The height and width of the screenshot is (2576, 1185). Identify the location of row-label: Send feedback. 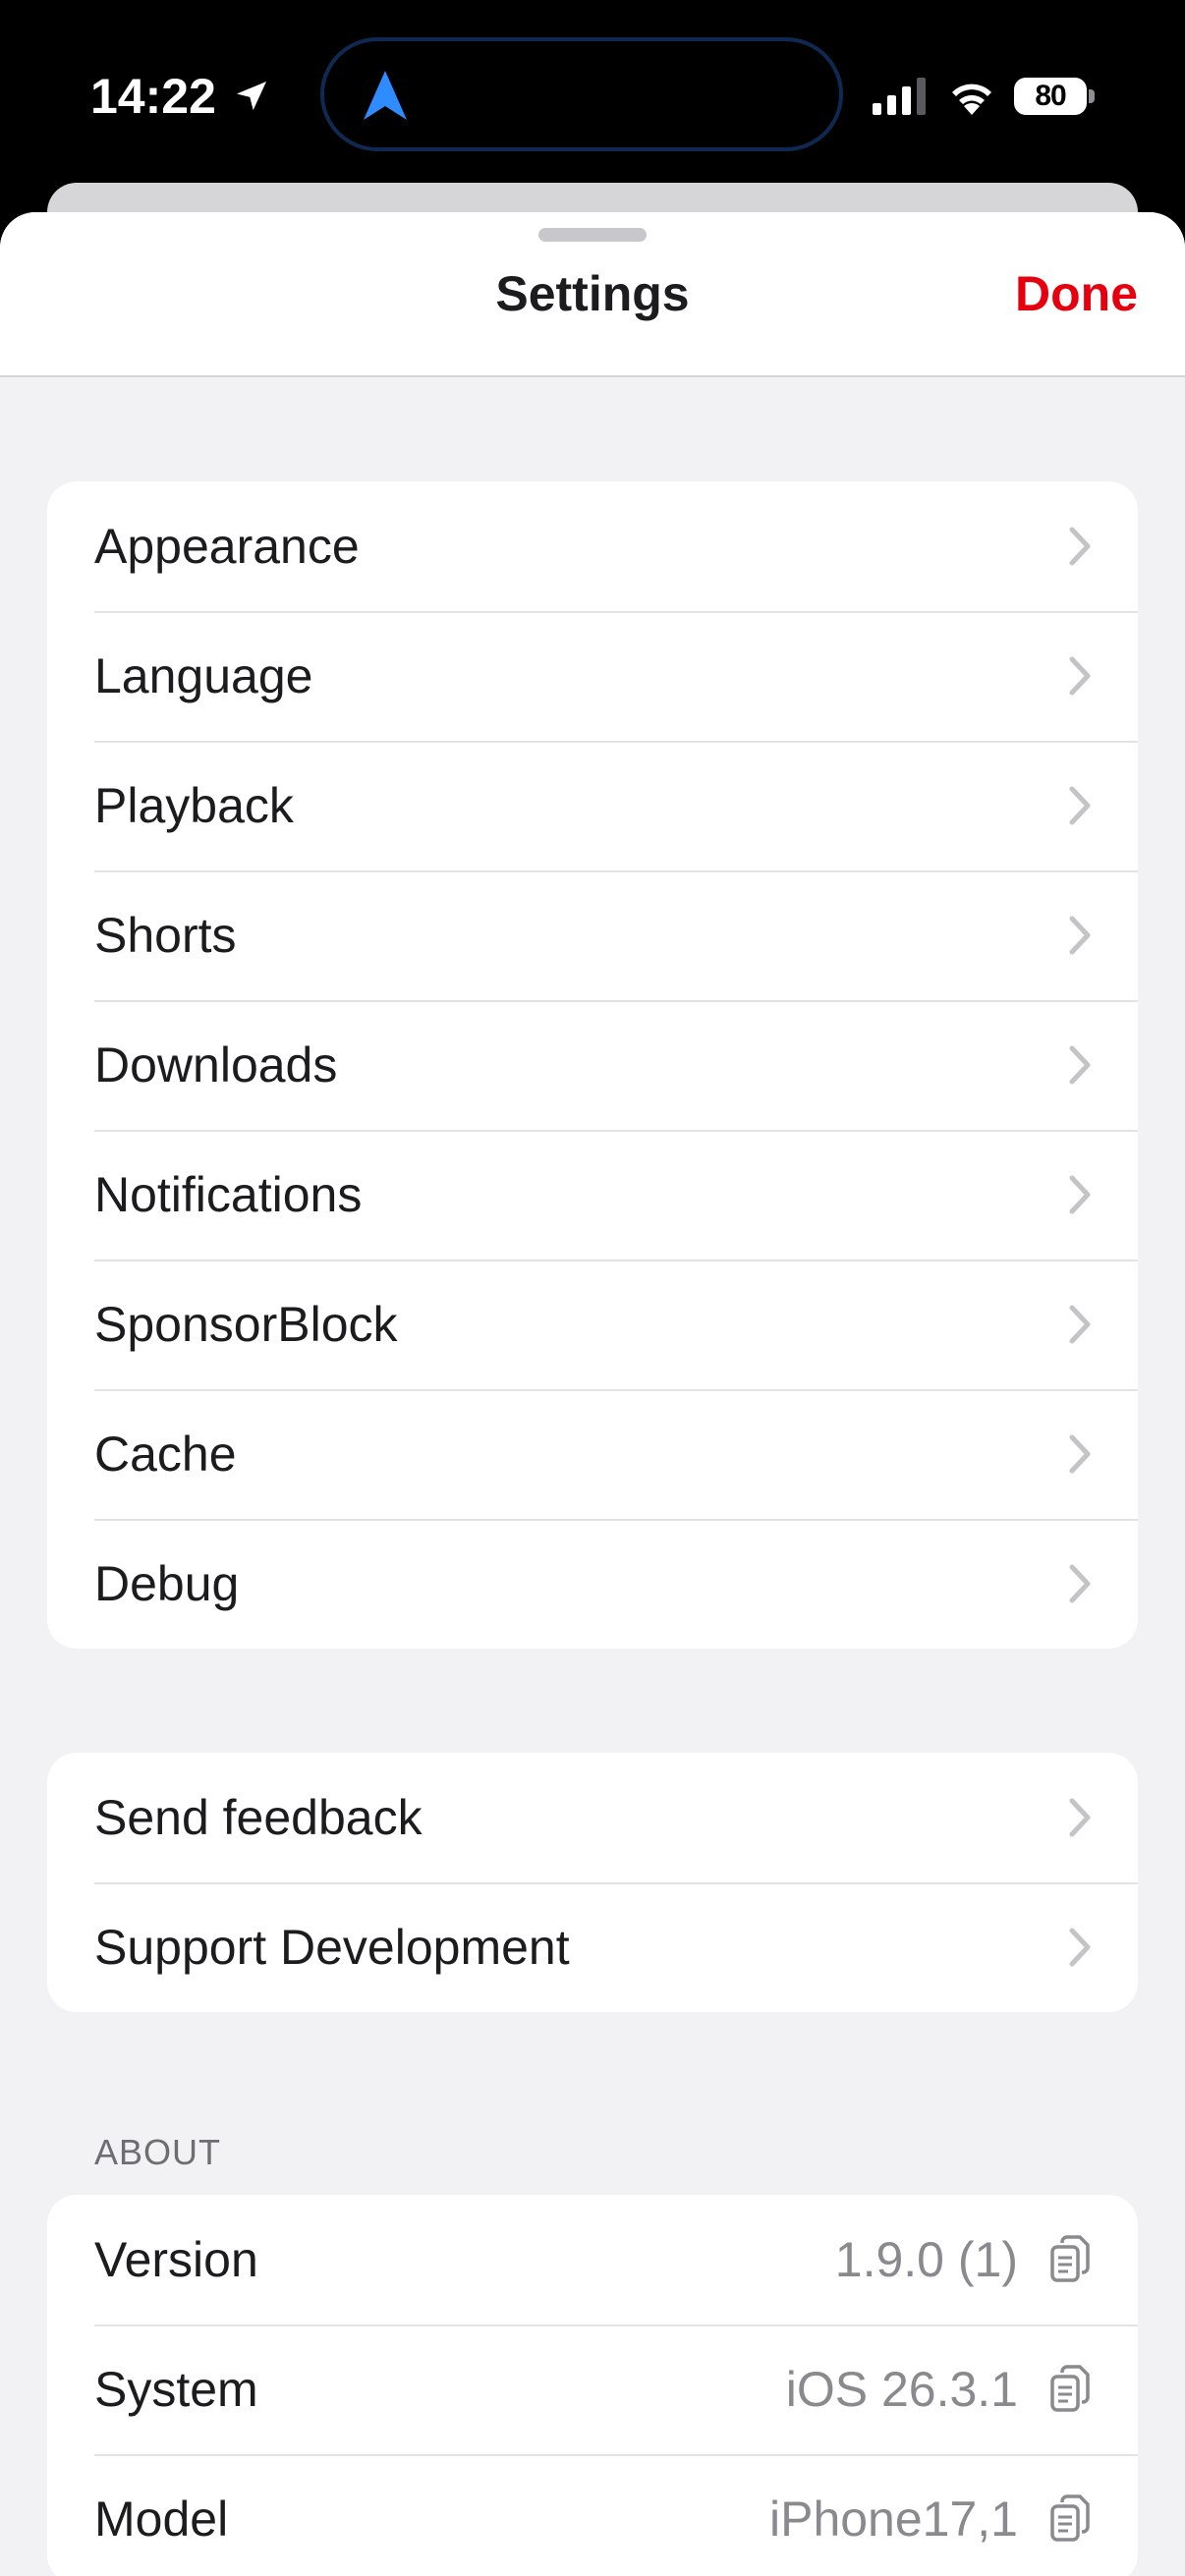
(258, 1817).